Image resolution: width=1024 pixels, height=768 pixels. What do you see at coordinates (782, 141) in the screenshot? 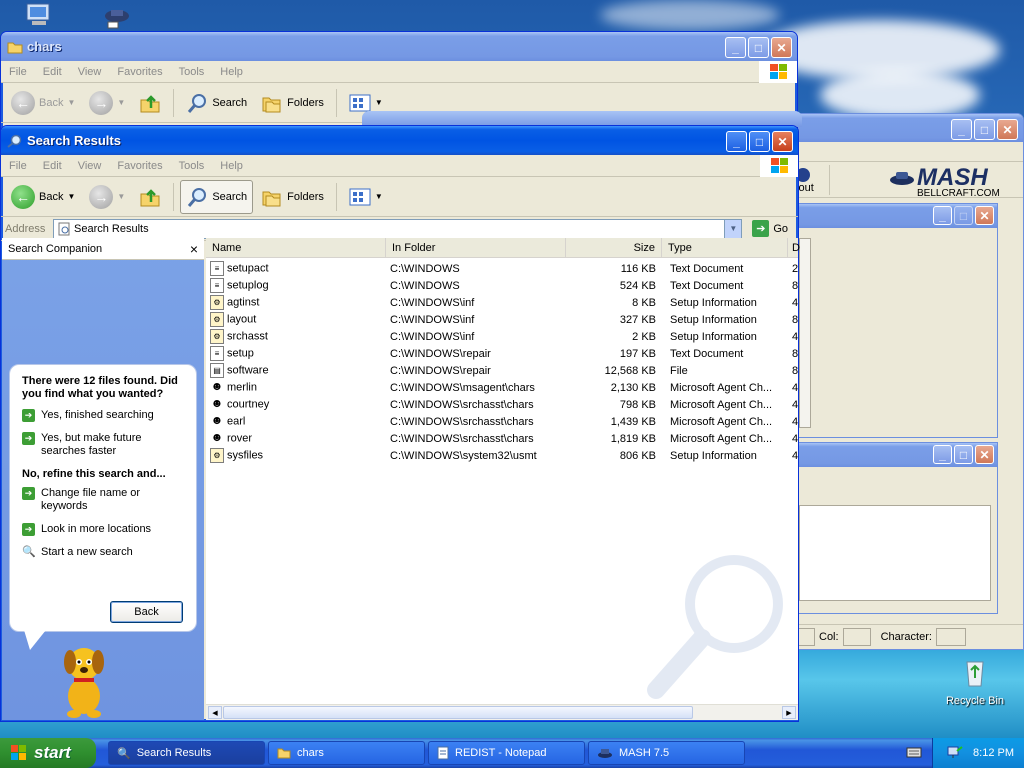
I see `search-close-button: ✕` at bounding box center [782, 141].